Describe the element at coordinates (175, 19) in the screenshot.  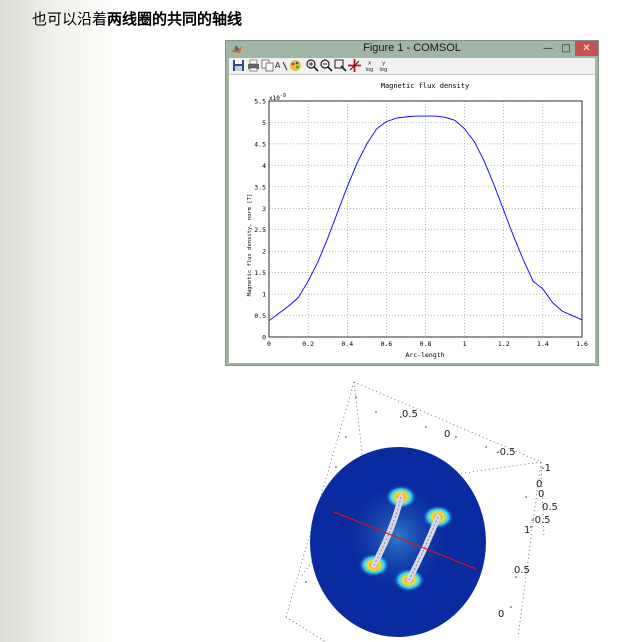
I see `heading-emphasis: 两线圈的共同的轴线` at that location.